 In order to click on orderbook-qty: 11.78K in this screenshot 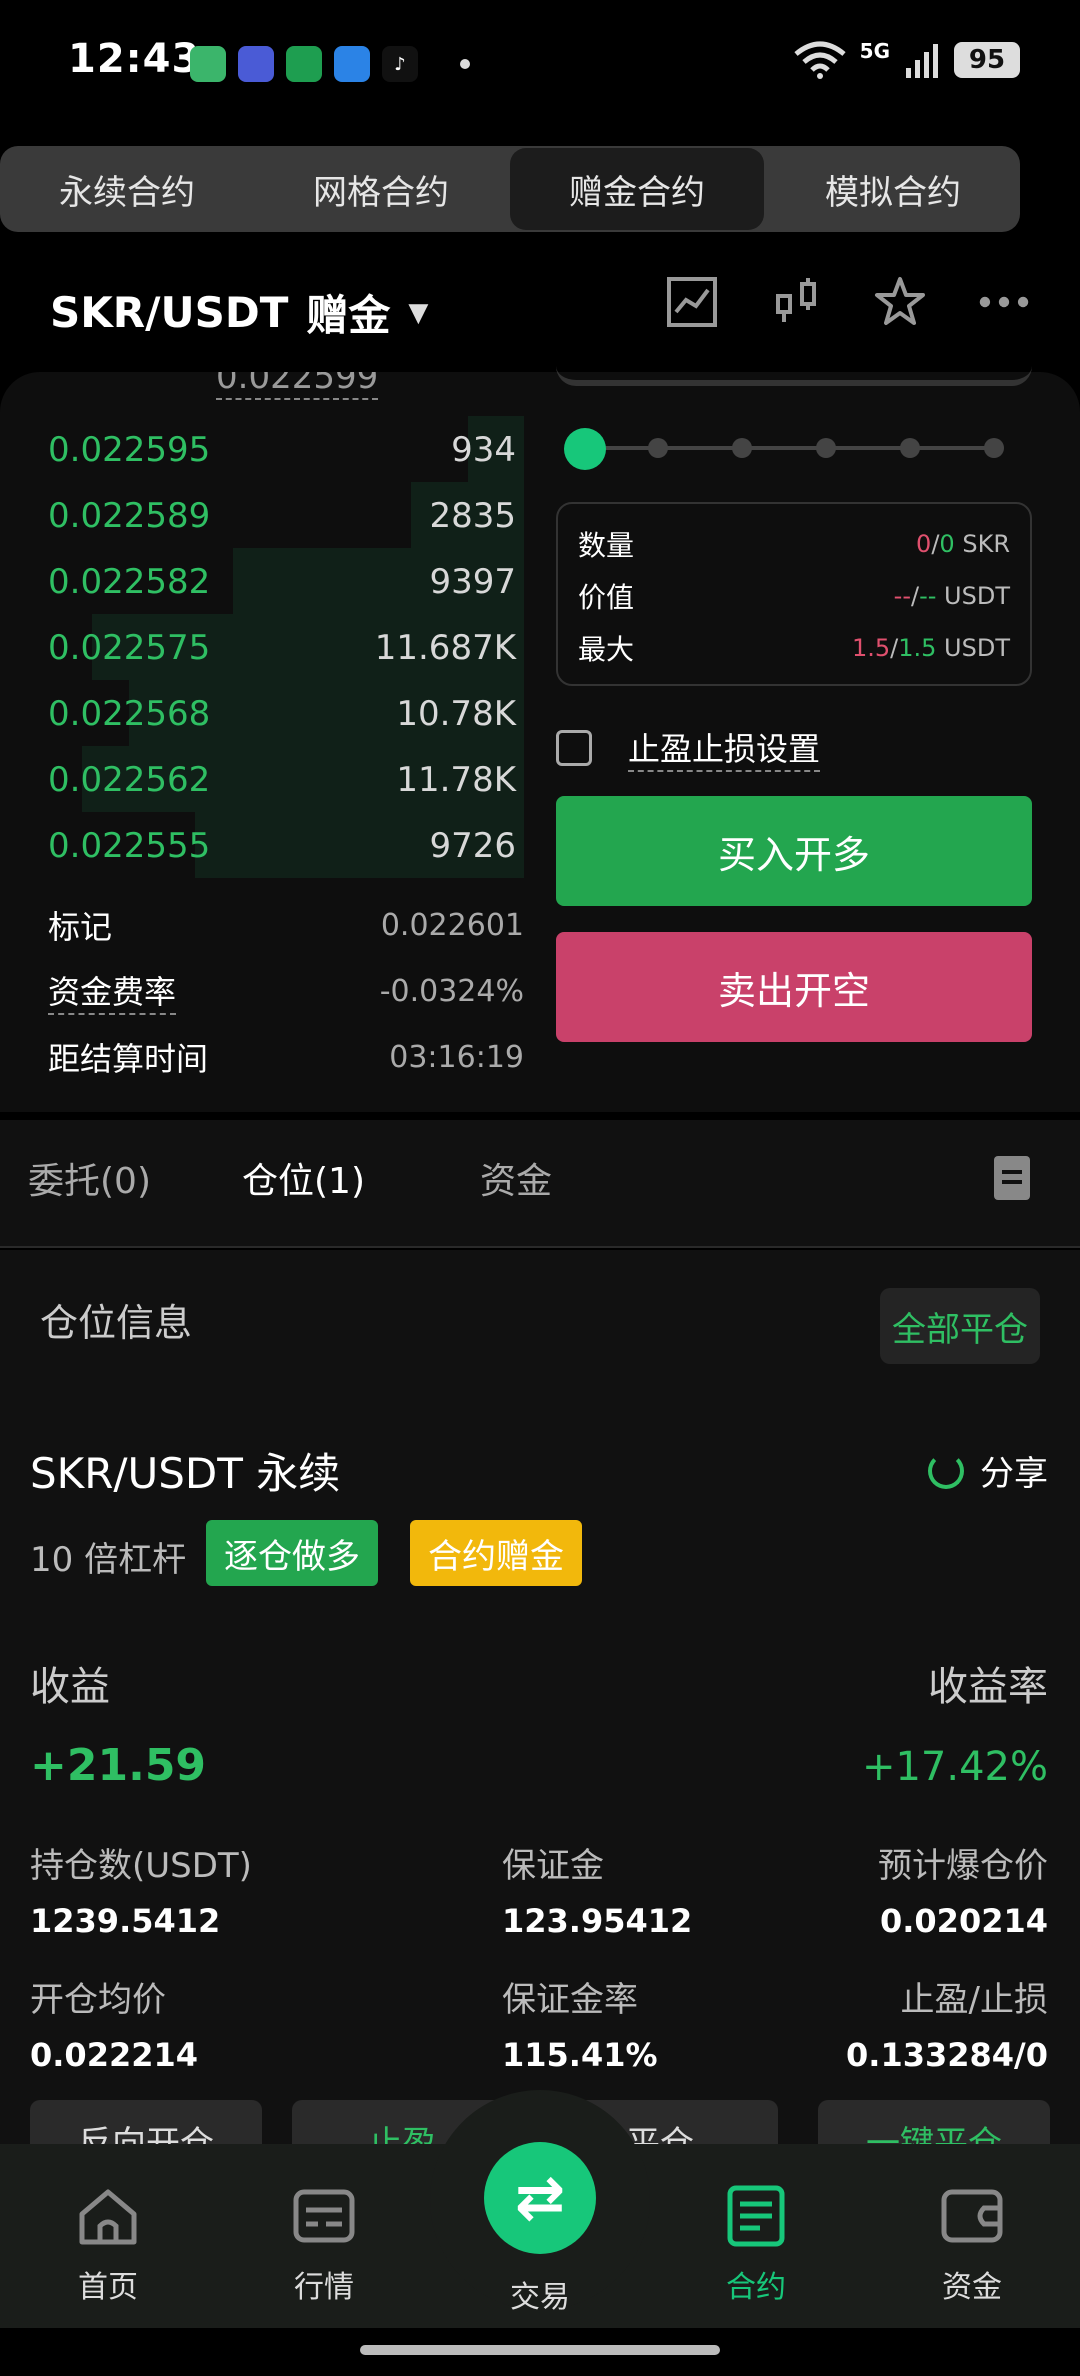, I will do `click(456, 780)`.